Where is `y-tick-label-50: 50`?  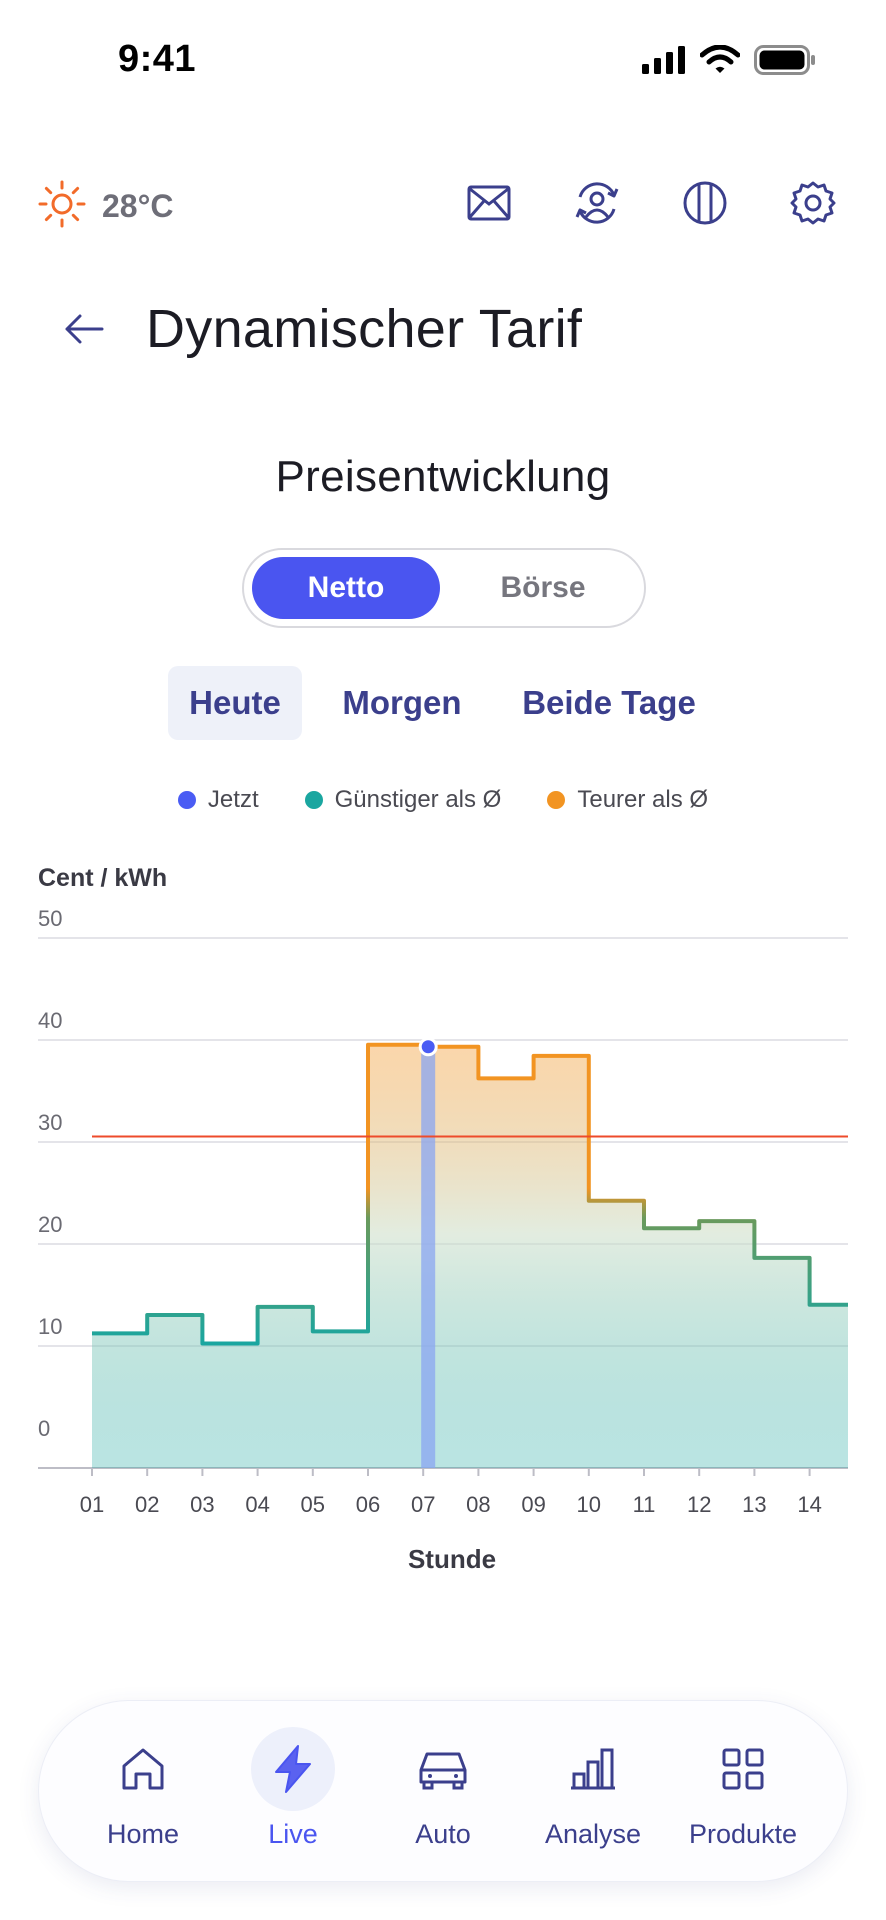 y-tick-label-50: 50 is located at coordinates (50, 918).